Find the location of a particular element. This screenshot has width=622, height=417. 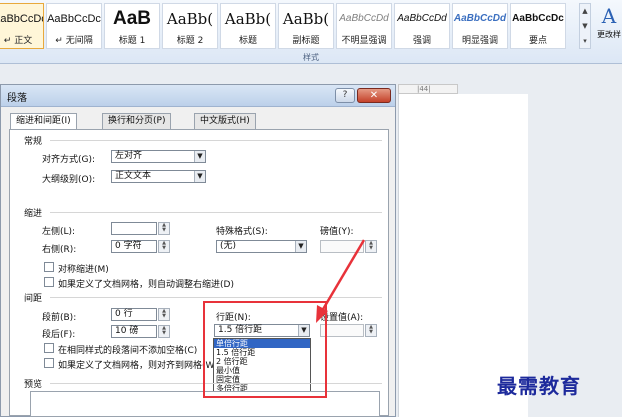

style-name: 标题 is located at coordinates (247, 41).